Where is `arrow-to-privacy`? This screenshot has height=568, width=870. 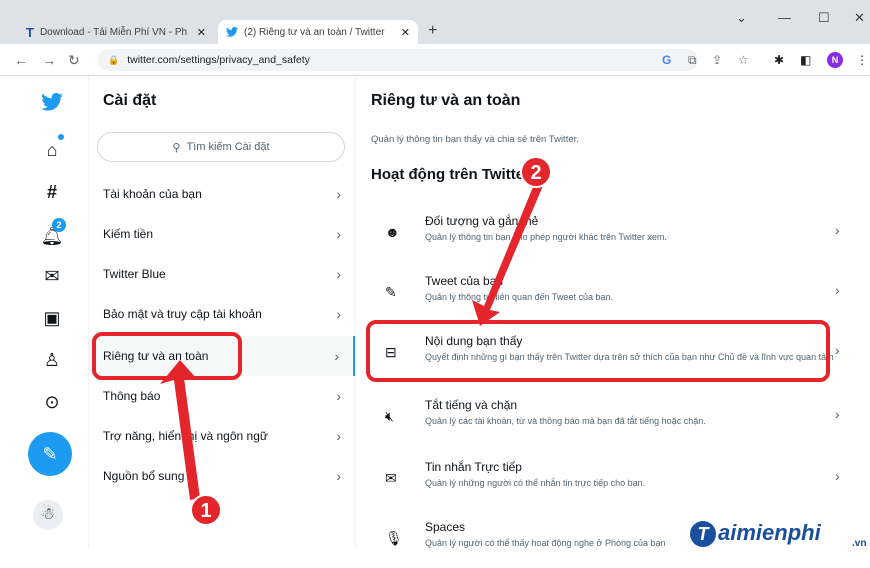
arrow-to-privacy is located at coordinates (180, 430).